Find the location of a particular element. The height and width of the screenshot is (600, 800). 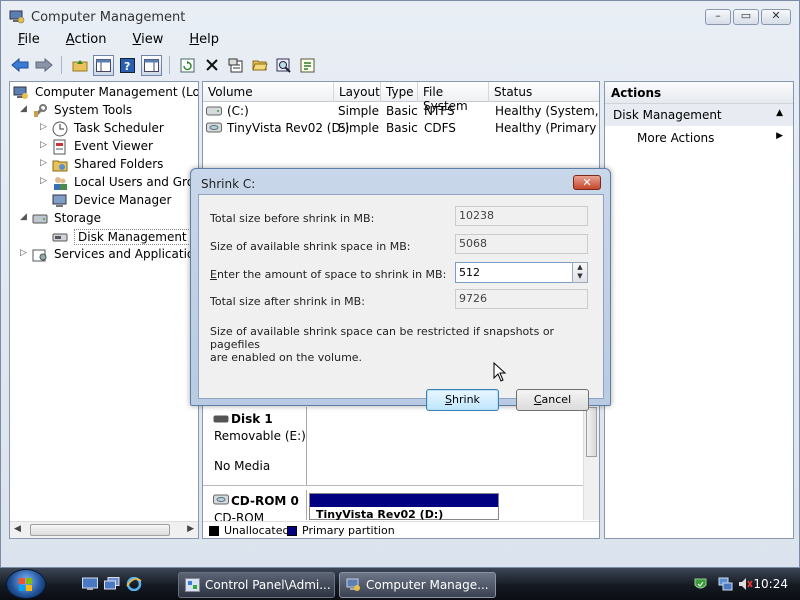

unallocated-swatch is located at coordinates (214, 531).